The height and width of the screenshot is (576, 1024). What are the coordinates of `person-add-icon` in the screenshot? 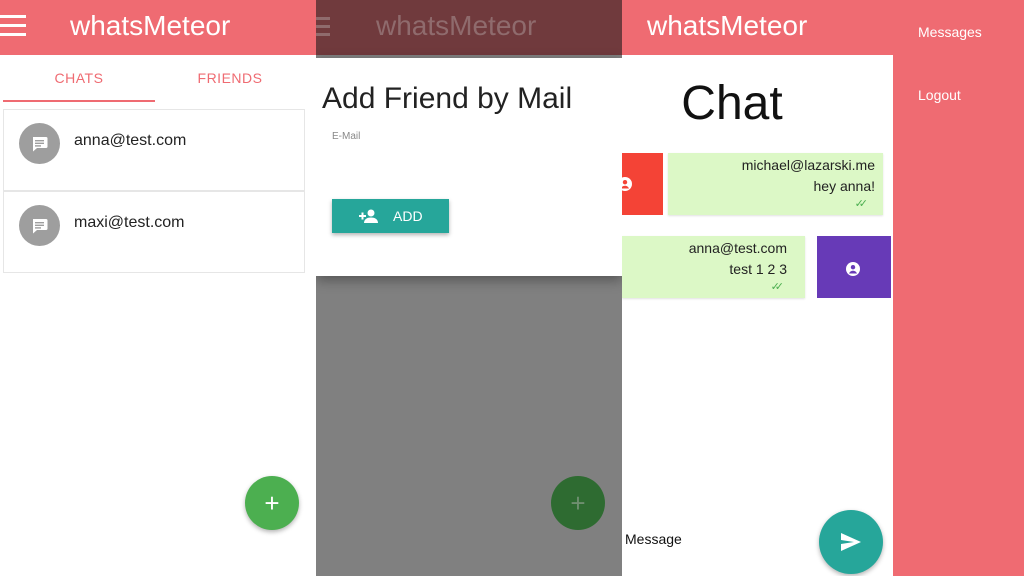 It's located at (368, 216).